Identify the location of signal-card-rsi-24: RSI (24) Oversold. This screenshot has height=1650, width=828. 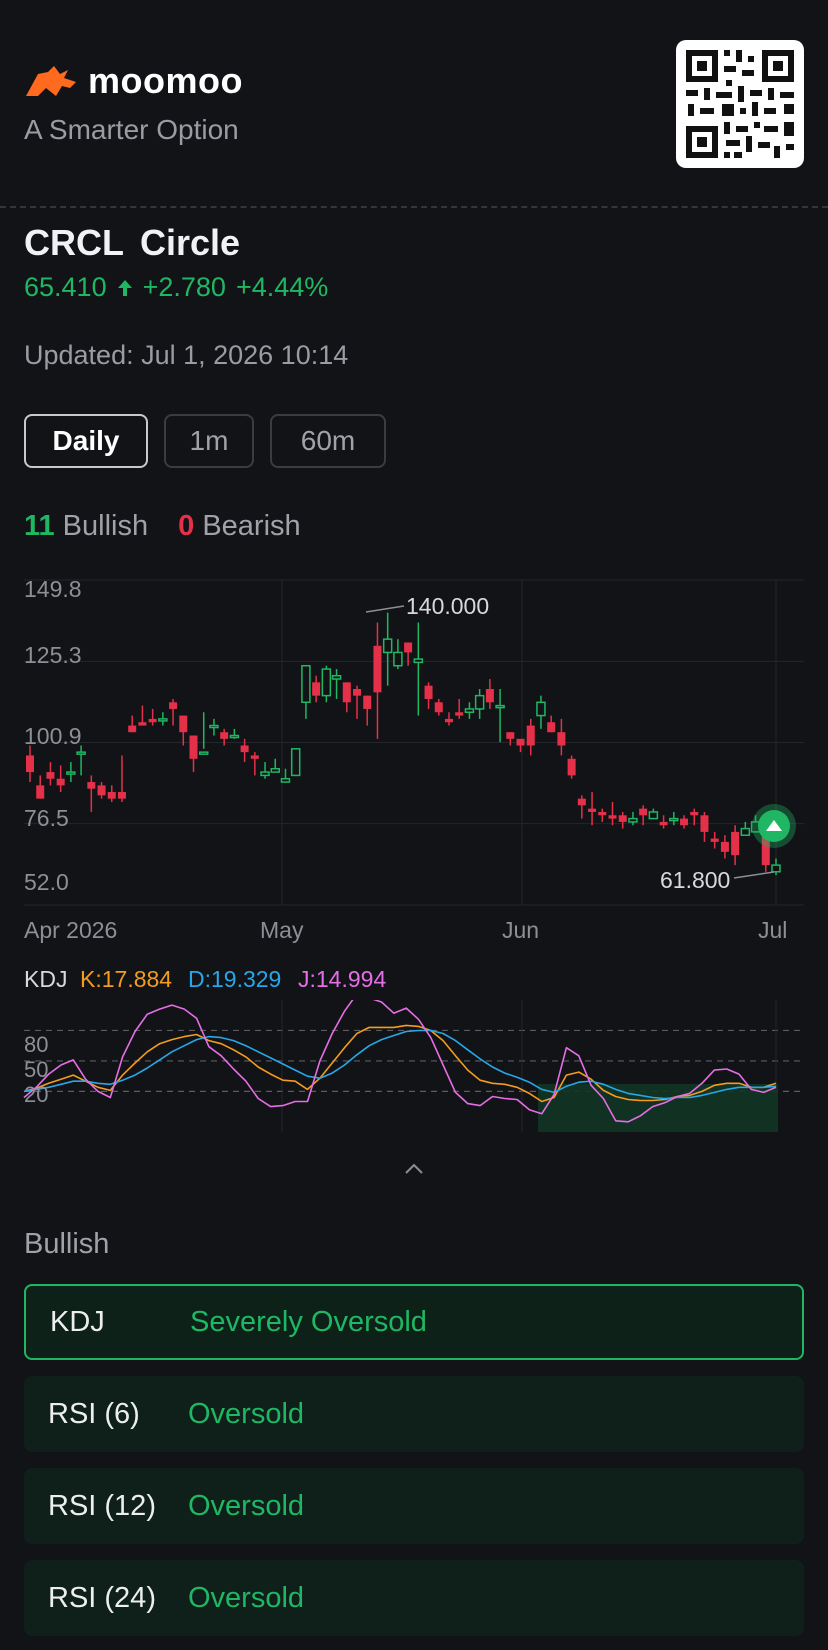
(414, 1598).